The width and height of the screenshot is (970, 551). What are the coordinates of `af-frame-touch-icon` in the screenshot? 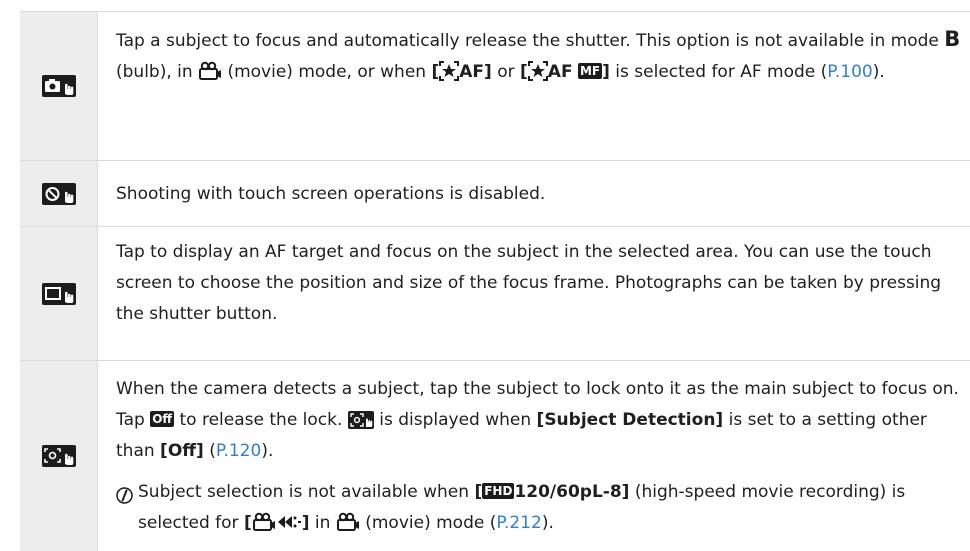 It's located at (58, 293).